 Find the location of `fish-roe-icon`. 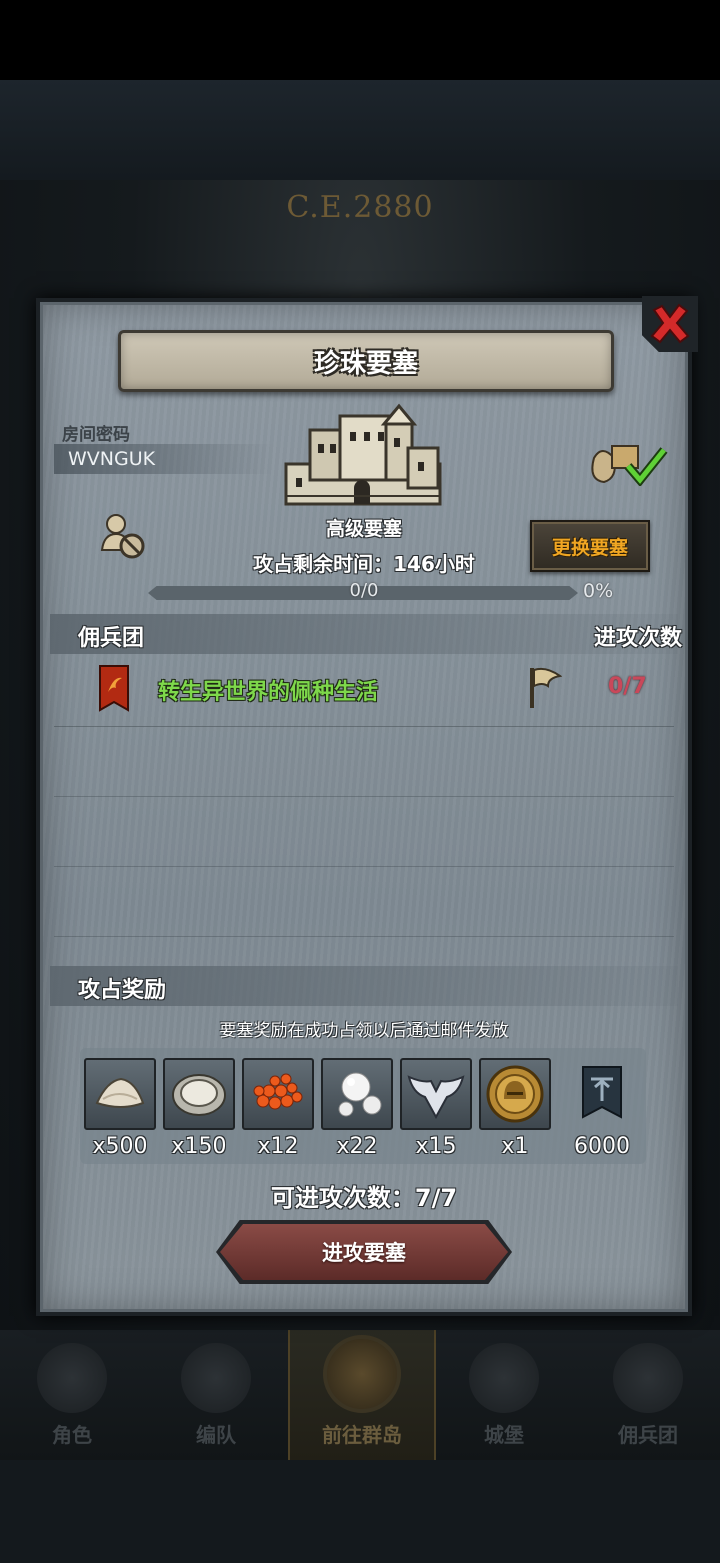

fish-roe-icon is located at coordinates (278, 1091).